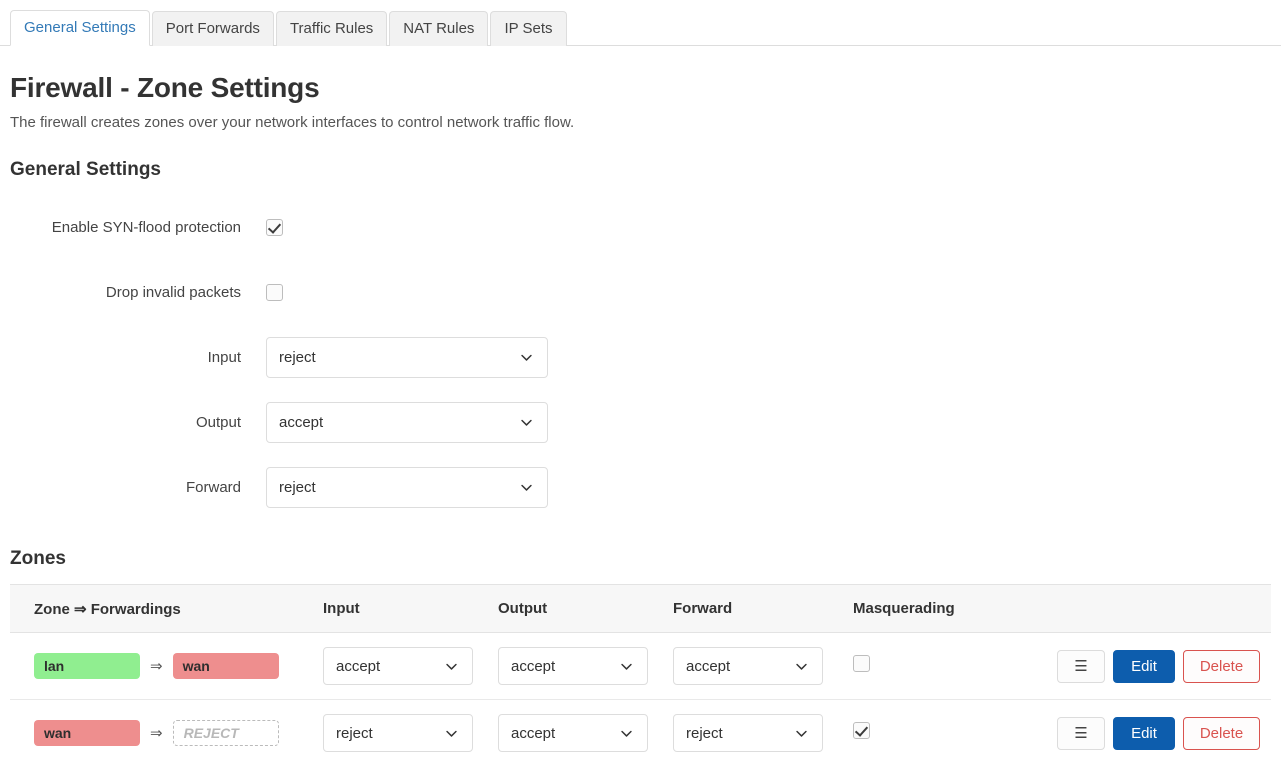 This screenshot has width=1281, height=765. I want to click on header-zone-forwardings: Zone ⇒ Forwardings, so click(162, 608).